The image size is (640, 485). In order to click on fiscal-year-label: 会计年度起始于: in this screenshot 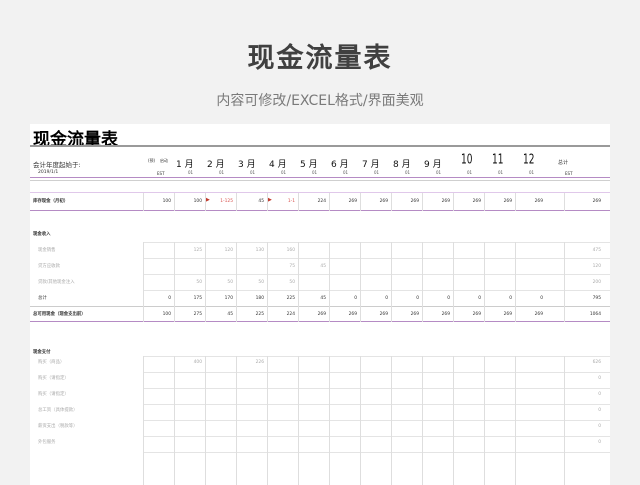, I will do `click(57, 165)`.